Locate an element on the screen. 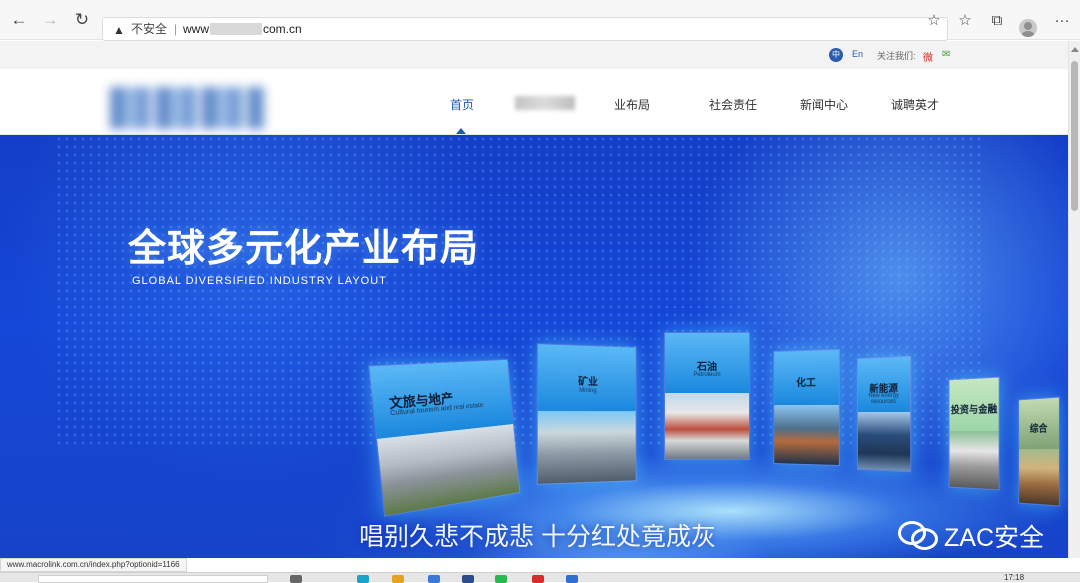 Image resolution: width=1080 pixels, height=583 pixels. active-nav-indicator is located at coordinates (461, 131).